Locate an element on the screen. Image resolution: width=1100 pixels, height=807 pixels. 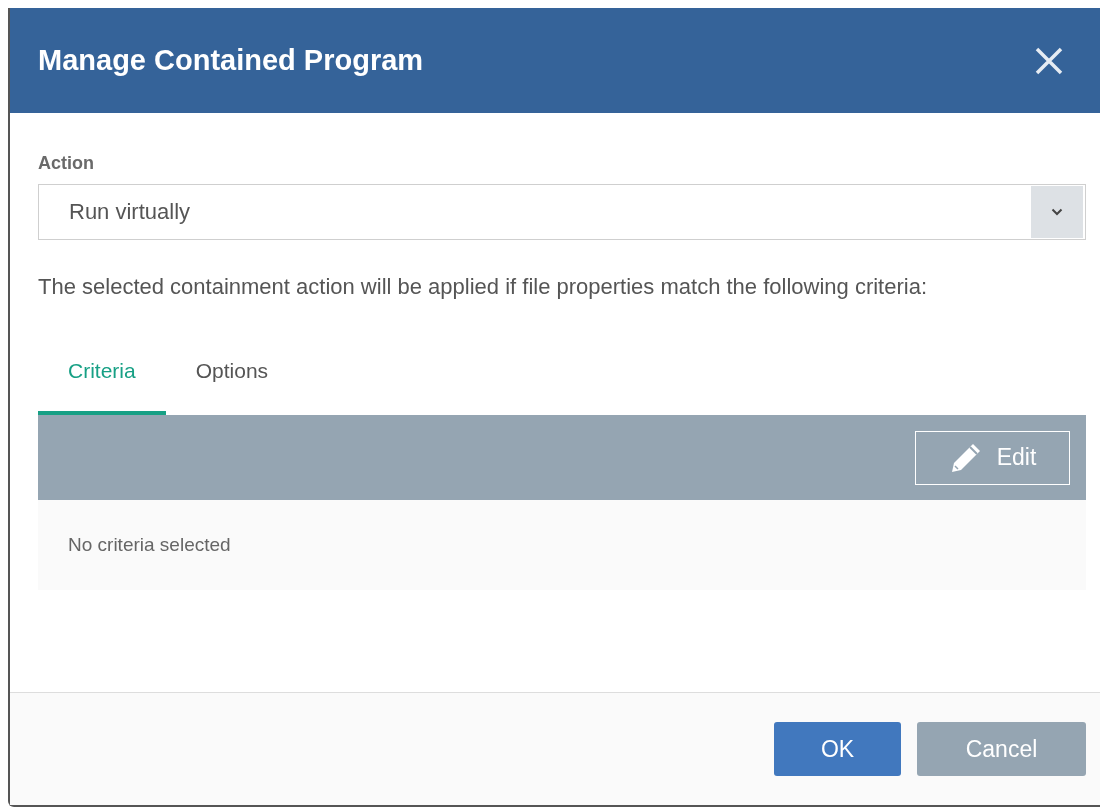
edit-button: Edit is located at coordinates (992, 457).